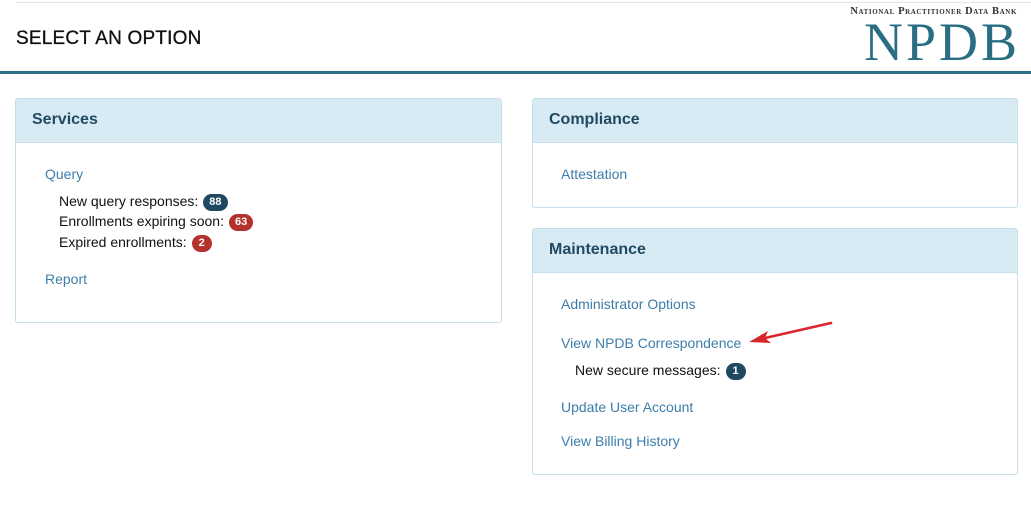 The image size is (1031, 507). What do you see at coordinates (129, 201) in the screenshot?
I see `stat-label: New query responses:` at bounding box center [129, 201].